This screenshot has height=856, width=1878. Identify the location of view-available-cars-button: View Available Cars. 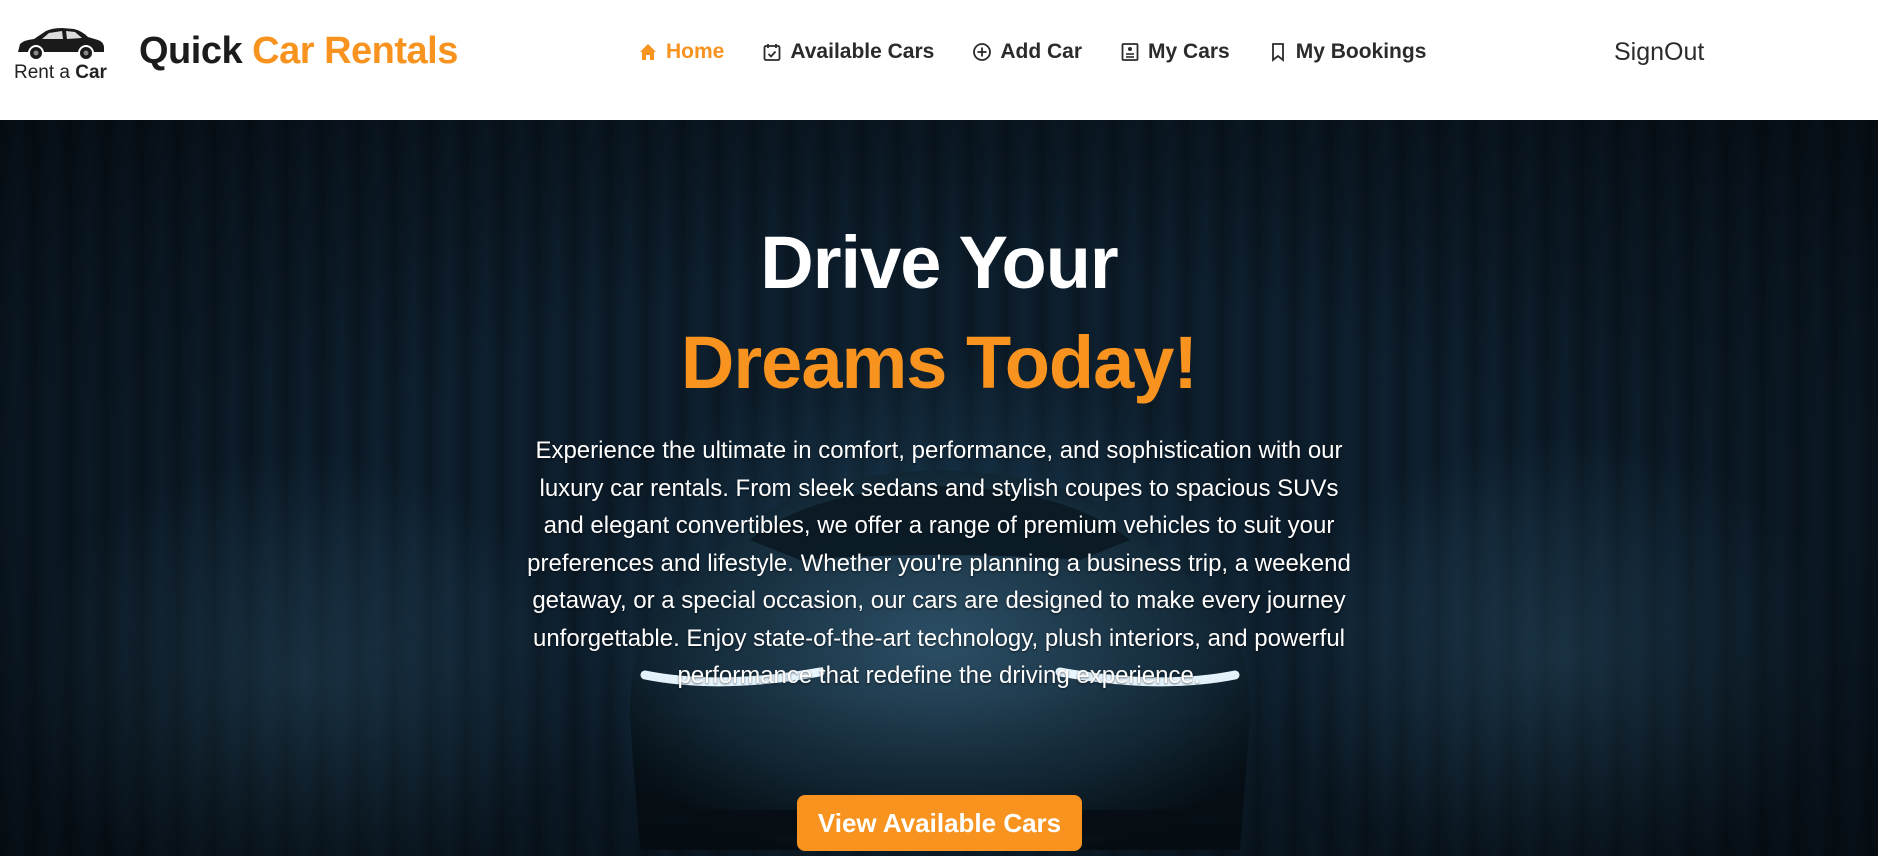
(939, 823).